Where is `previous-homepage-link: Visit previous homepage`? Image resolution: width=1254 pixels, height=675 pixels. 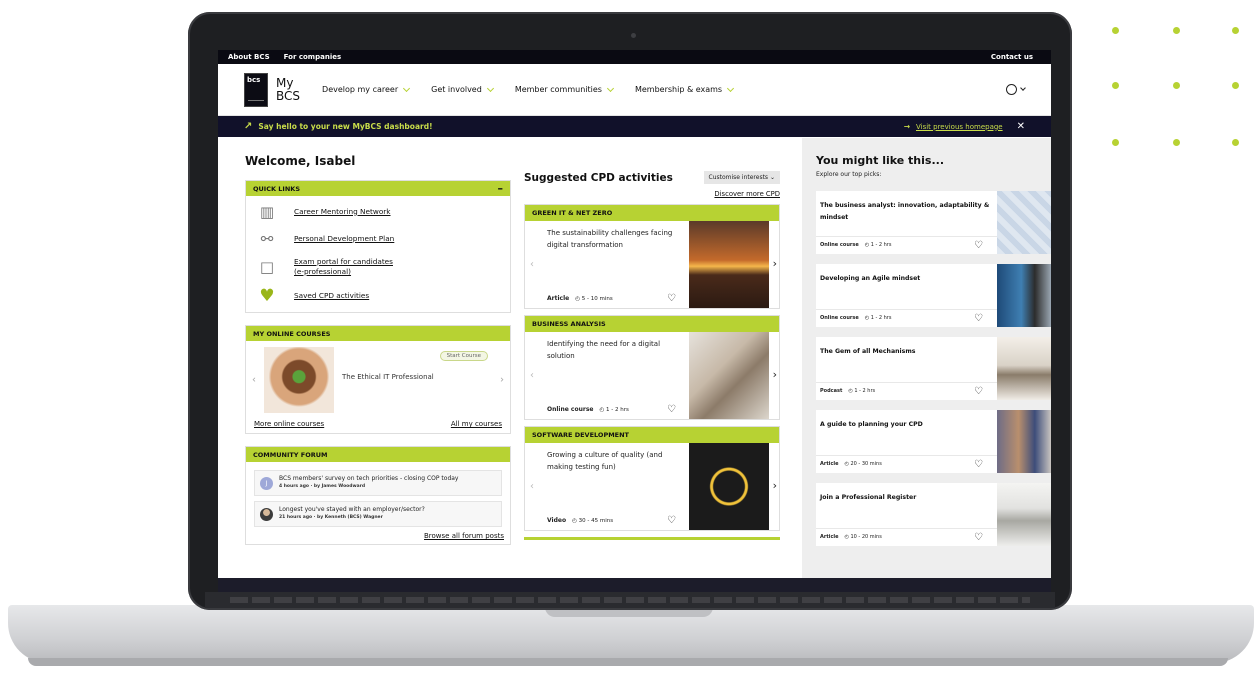
previous-homepage-link: Visit previous homepage is located at coordinates (959, 127).